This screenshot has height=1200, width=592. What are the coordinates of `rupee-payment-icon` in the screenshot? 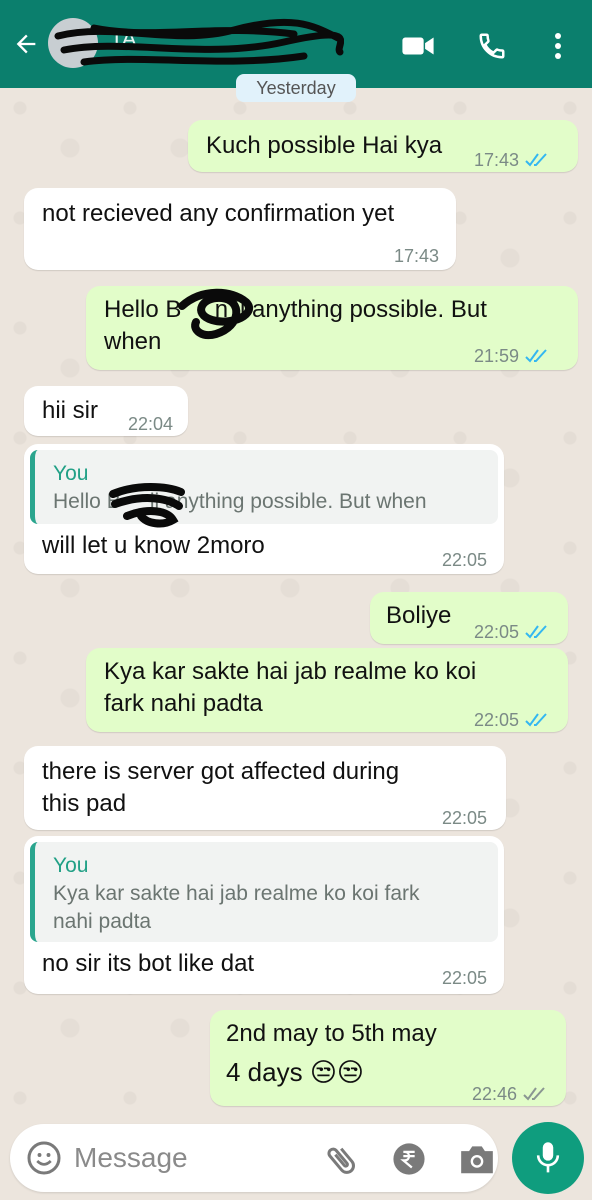 It's located at (409, 1159).